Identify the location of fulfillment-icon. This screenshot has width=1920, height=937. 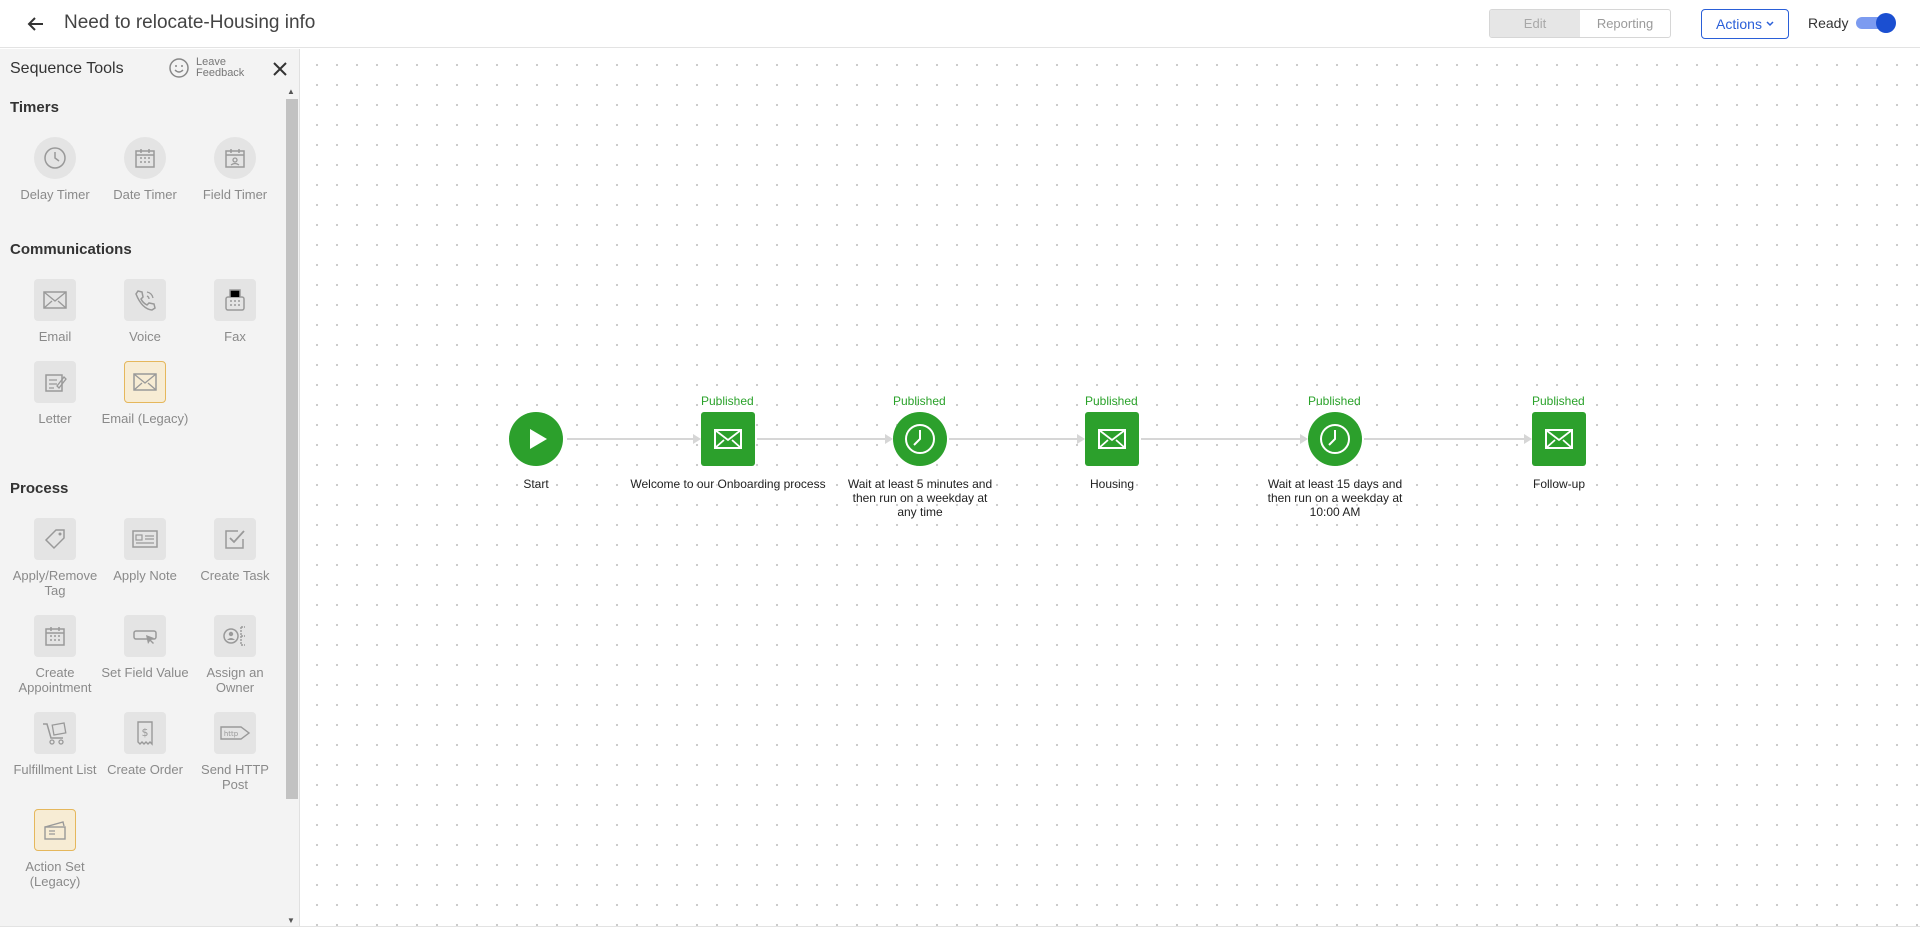
(55, 733).